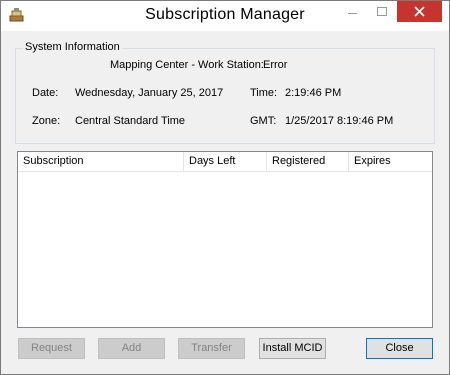  Describe the element at coordinates (308, 161) in the screenshot. I see `column-header-registered: Registered` at that location.